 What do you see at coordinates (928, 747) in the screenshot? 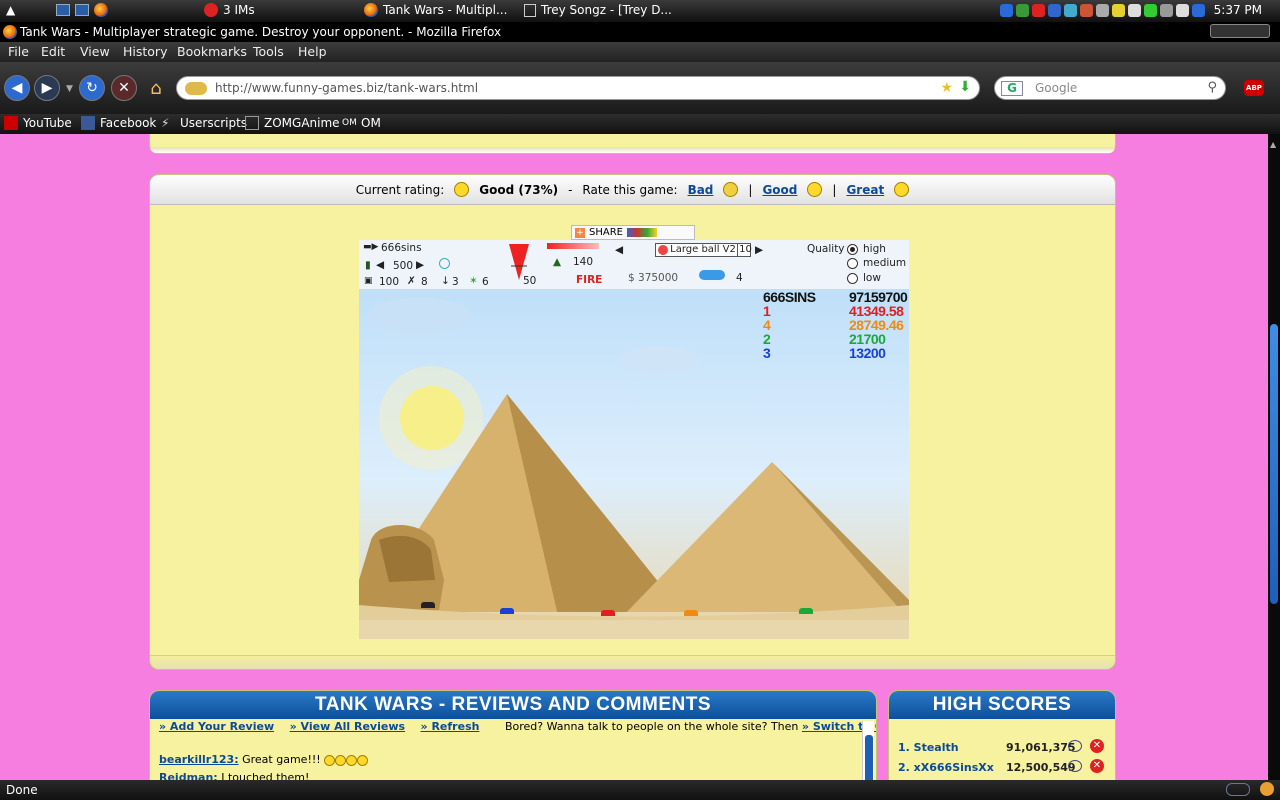
I see `high-score-name: 1. Stealth` at bounding box center [928, 747].